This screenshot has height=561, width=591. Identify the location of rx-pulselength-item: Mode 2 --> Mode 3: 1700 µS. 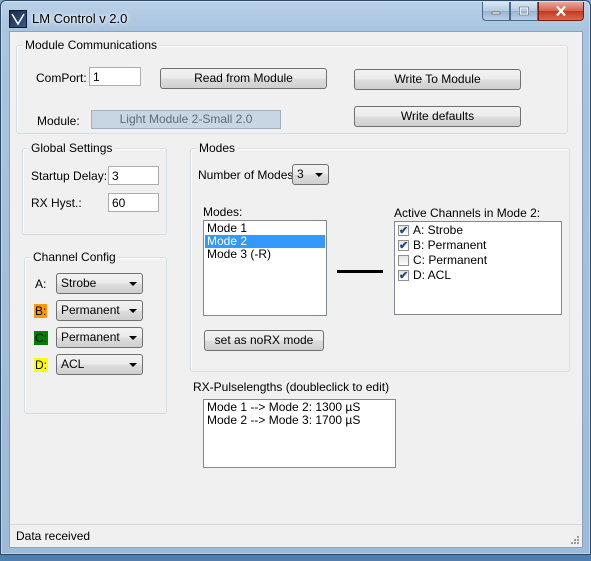
(299, 420).